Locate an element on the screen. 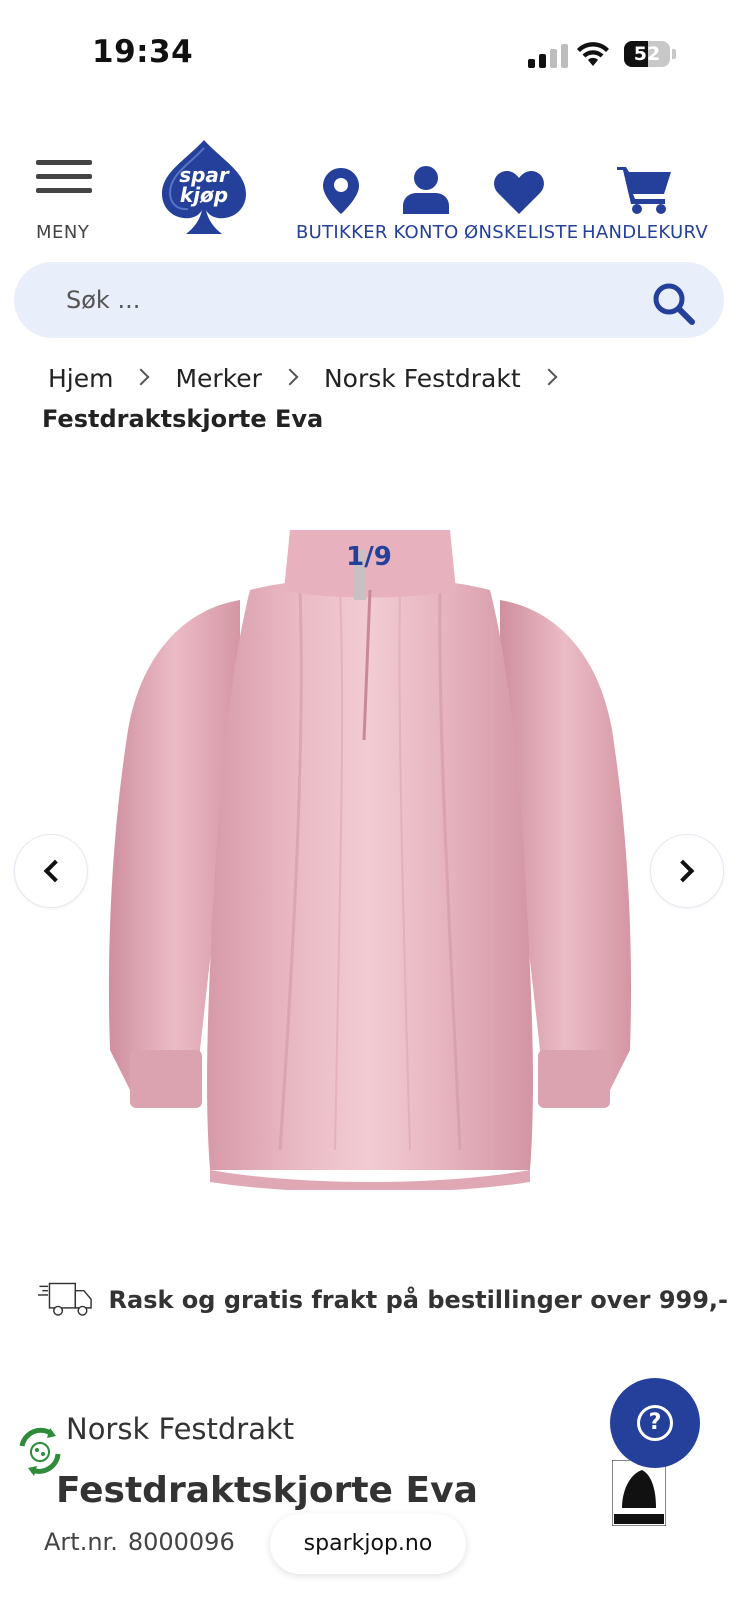 Image resolution: width=738 pixels, height=1600 pixels. eco-recycle-icon is located at coordinates (40, 1452).